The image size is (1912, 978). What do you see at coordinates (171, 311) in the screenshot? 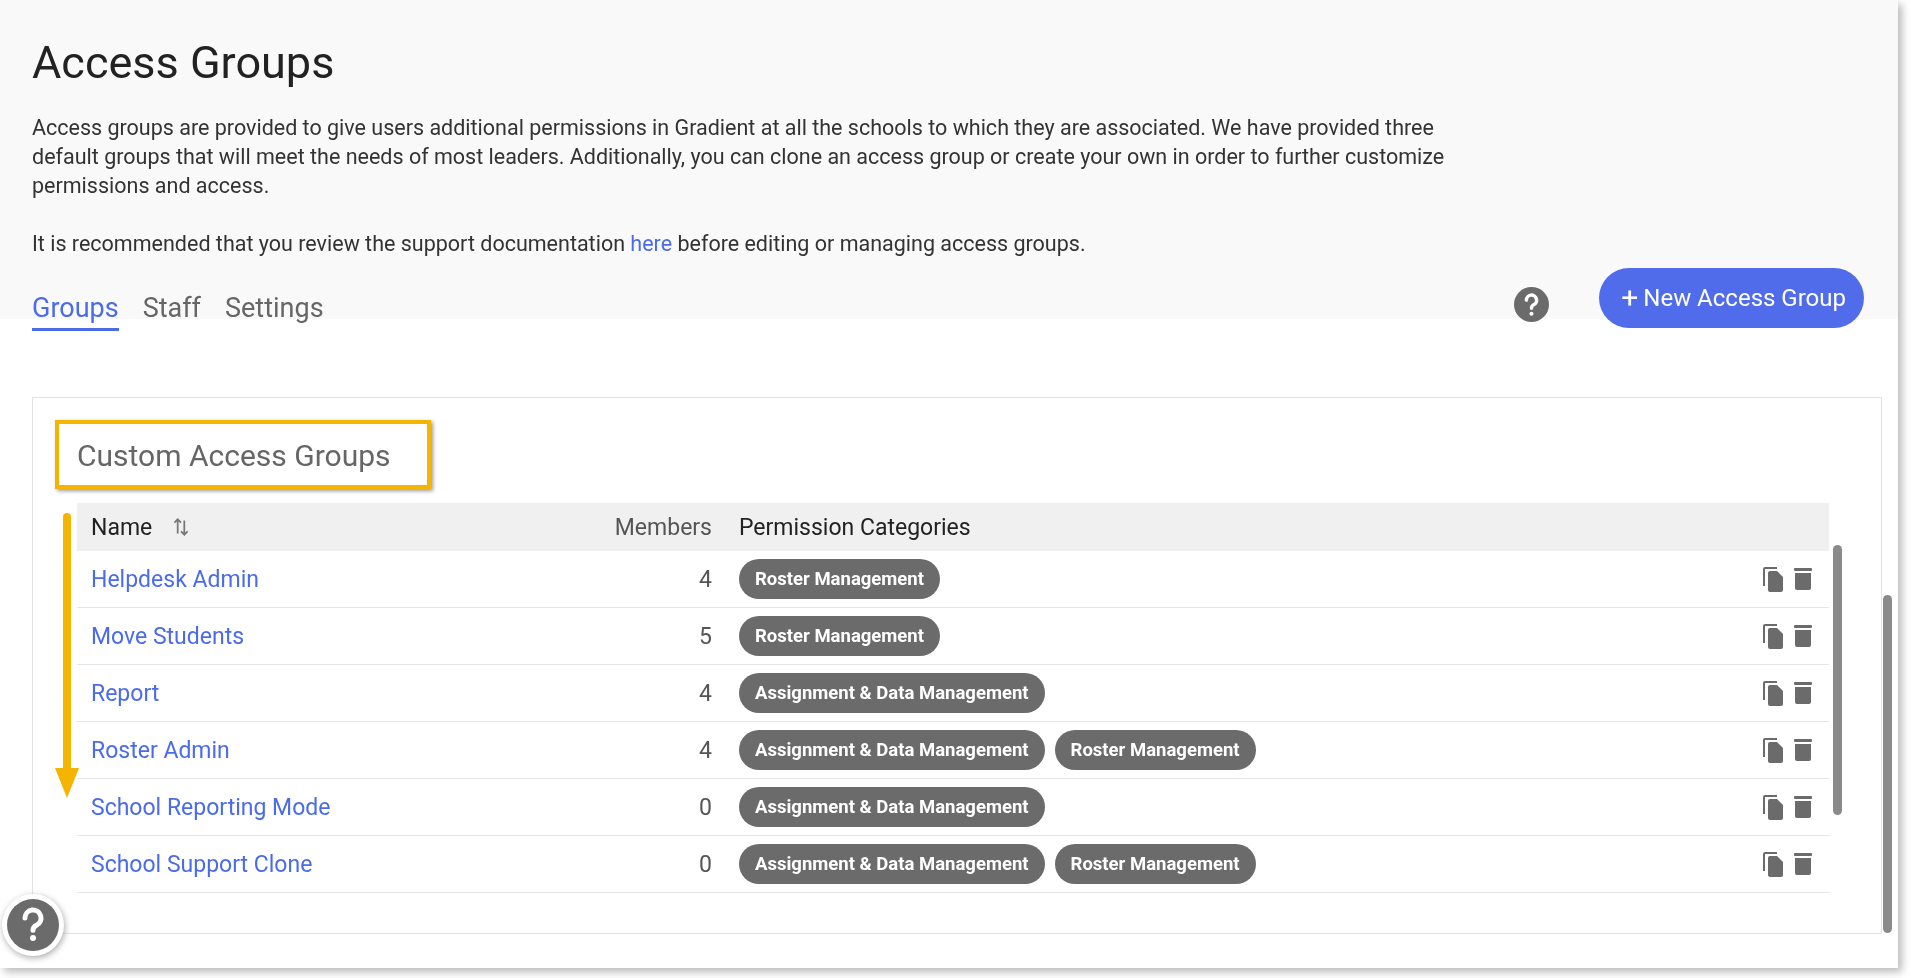
I see `tab: Staff` at bounding box center [171, 311].